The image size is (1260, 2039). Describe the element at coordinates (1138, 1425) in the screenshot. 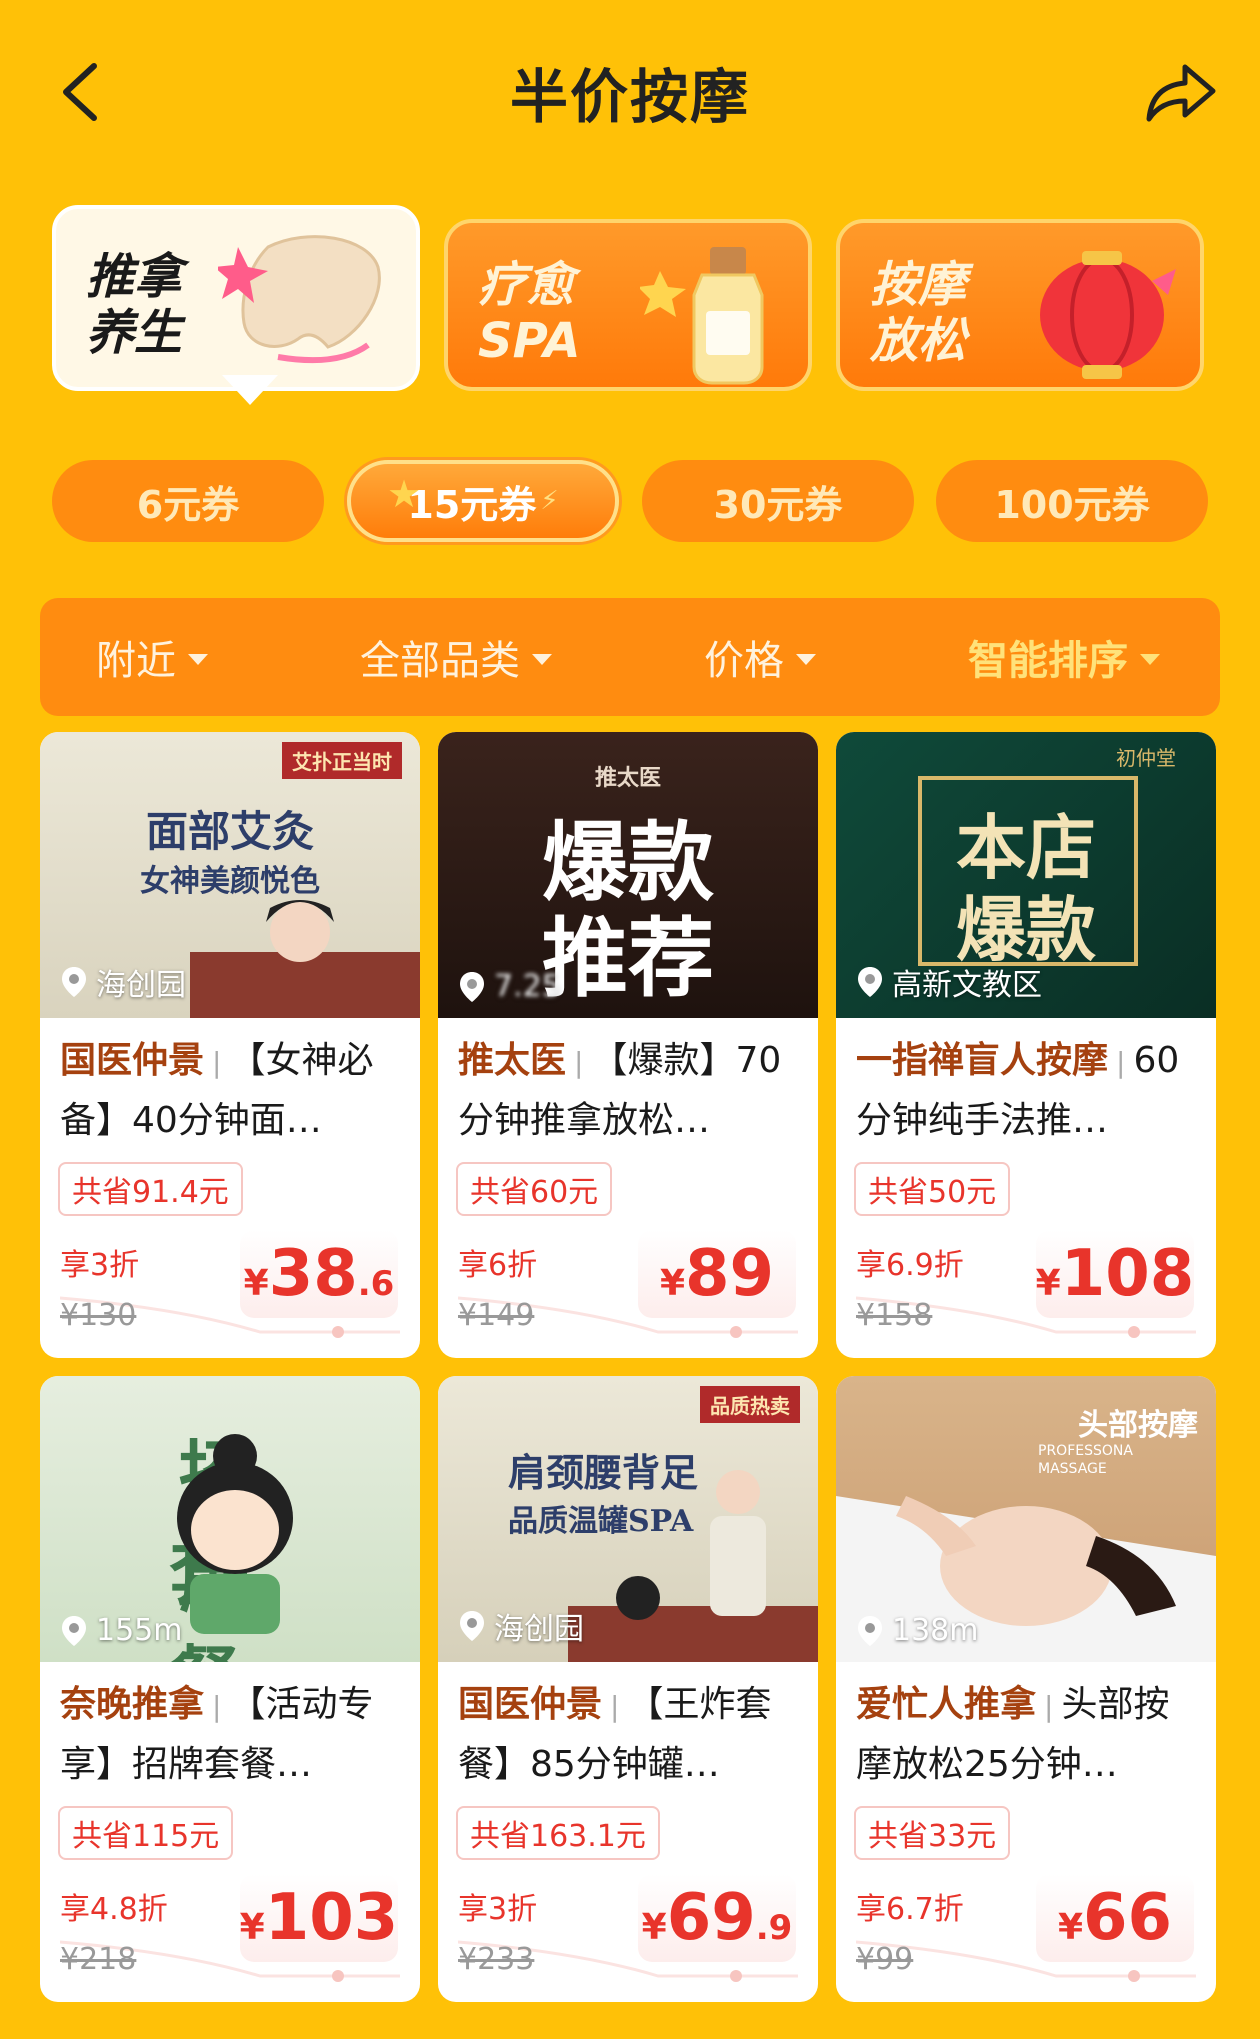

I see `image-headline: 头部按摩` at that location.